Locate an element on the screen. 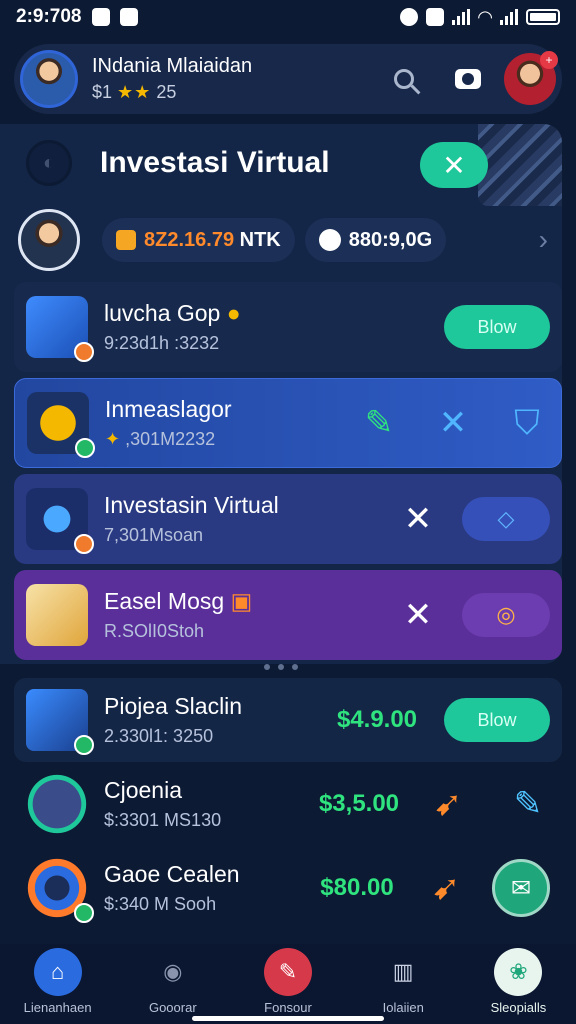 This screenshot has height=1024, width=576. camera-button is located at coordinates (468, 79).